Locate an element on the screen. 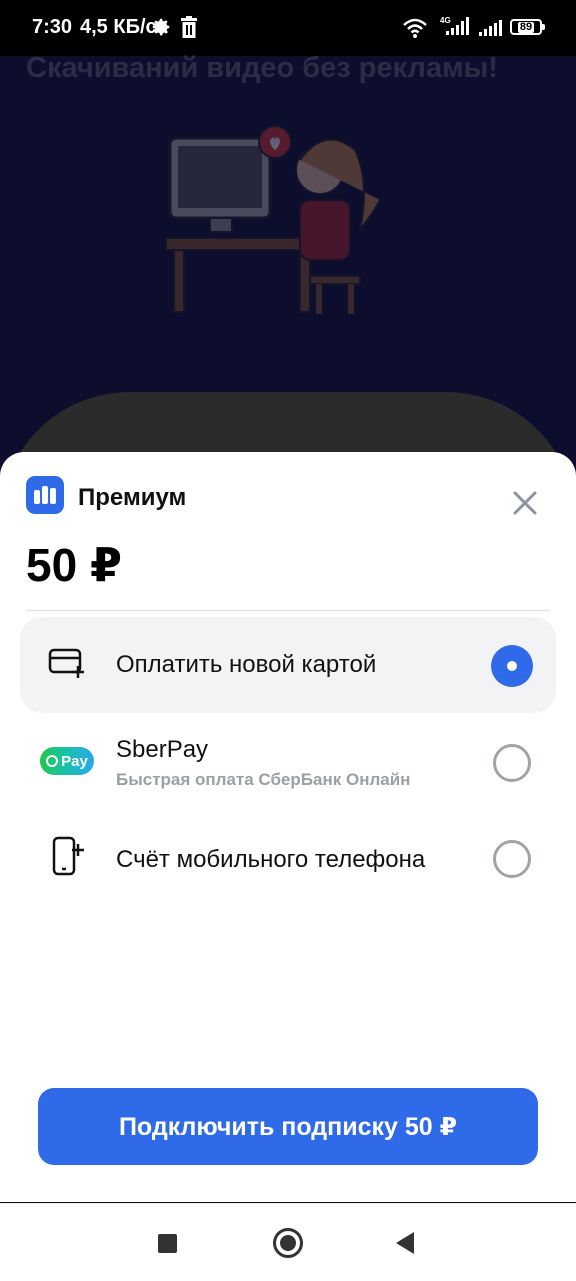 Image resolution: width=576 pixels, height=1281 pixels. back-icon is located at coordinates (405, 1243).